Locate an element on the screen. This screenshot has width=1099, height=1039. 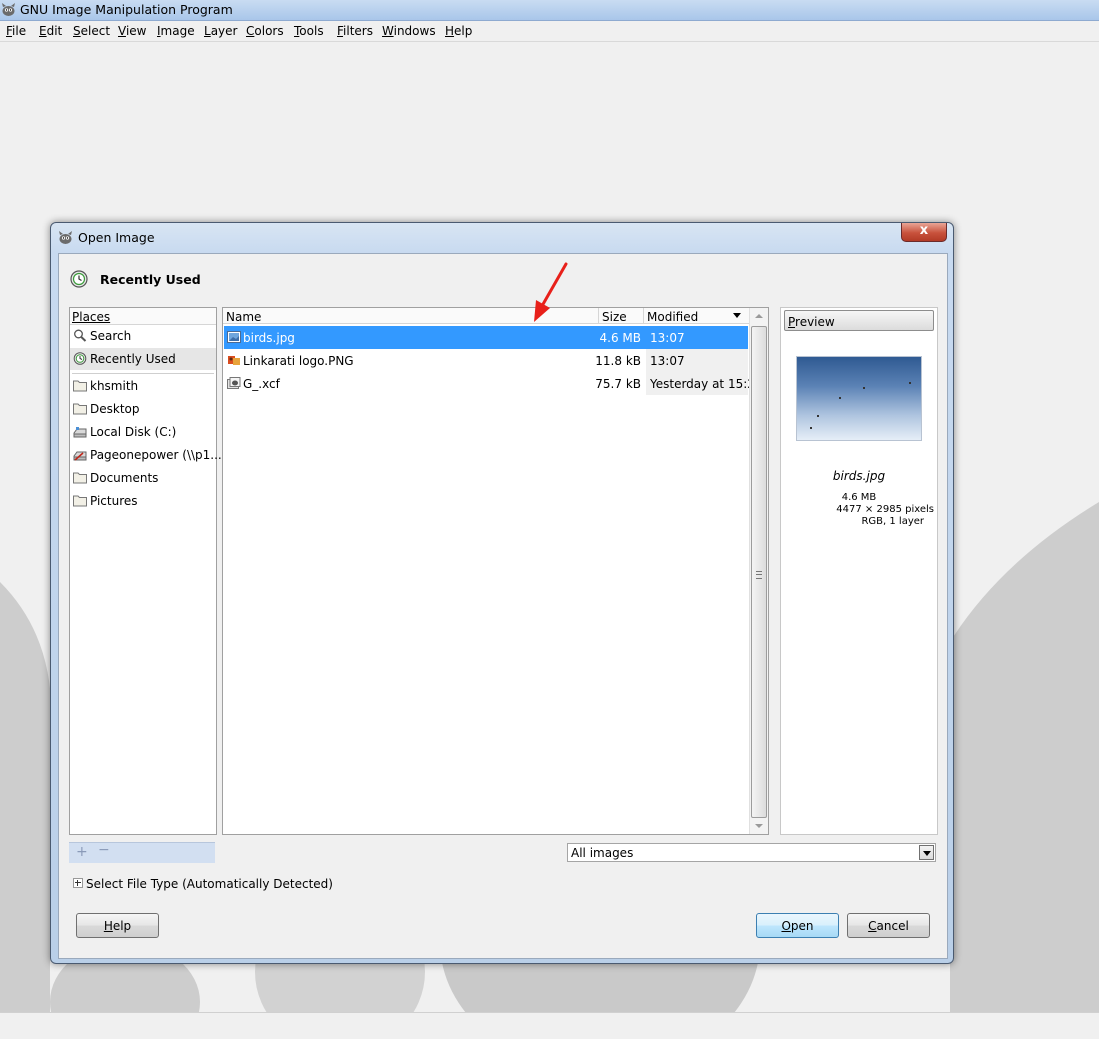
place-label: Documents is located at coordinates (124, 478).